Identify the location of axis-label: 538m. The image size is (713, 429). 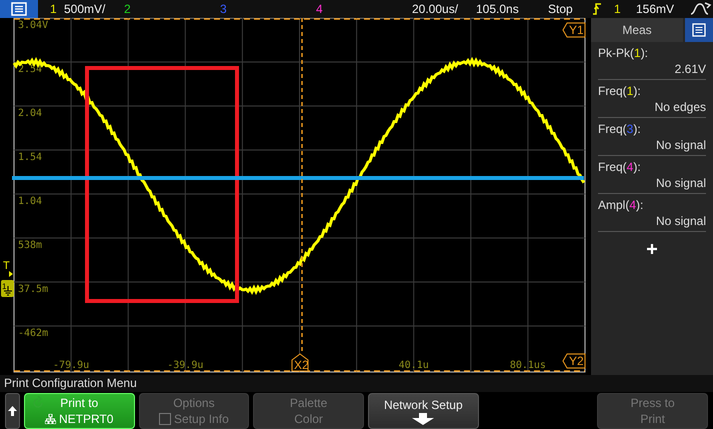
(30, 245).